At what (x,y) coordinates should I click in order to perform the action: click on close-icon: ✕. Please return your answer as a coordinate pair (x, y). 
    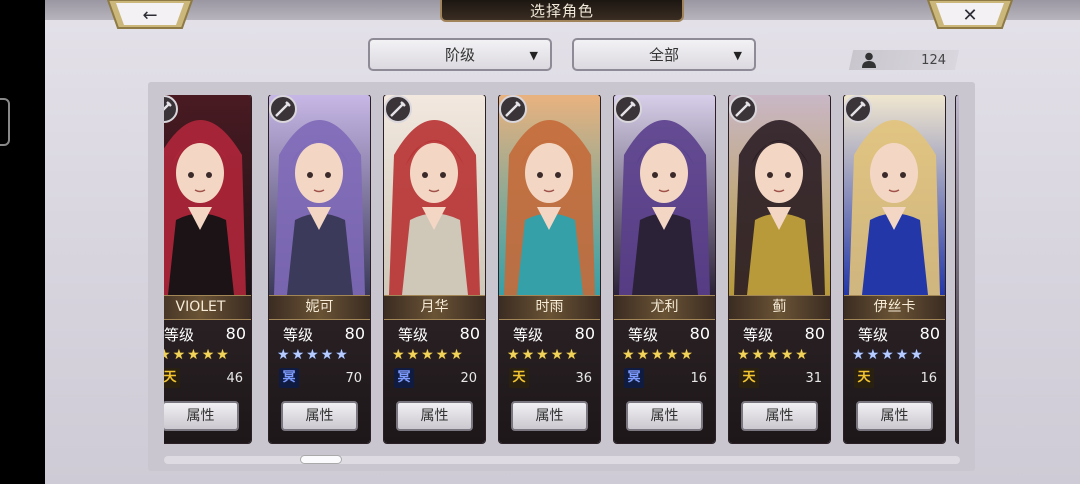
    Looking at the image, I should click on (970, 14).